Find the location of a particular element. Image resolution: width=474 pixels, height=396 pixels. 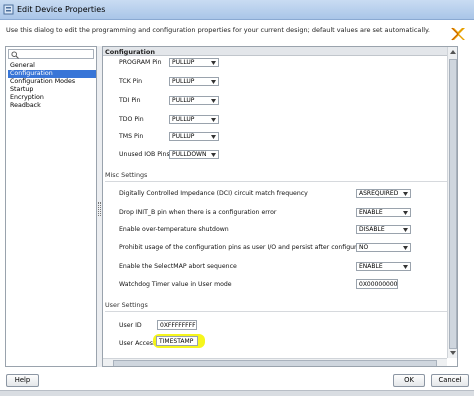

pin-label: TCK Pin is located at coordinates (130, 81).